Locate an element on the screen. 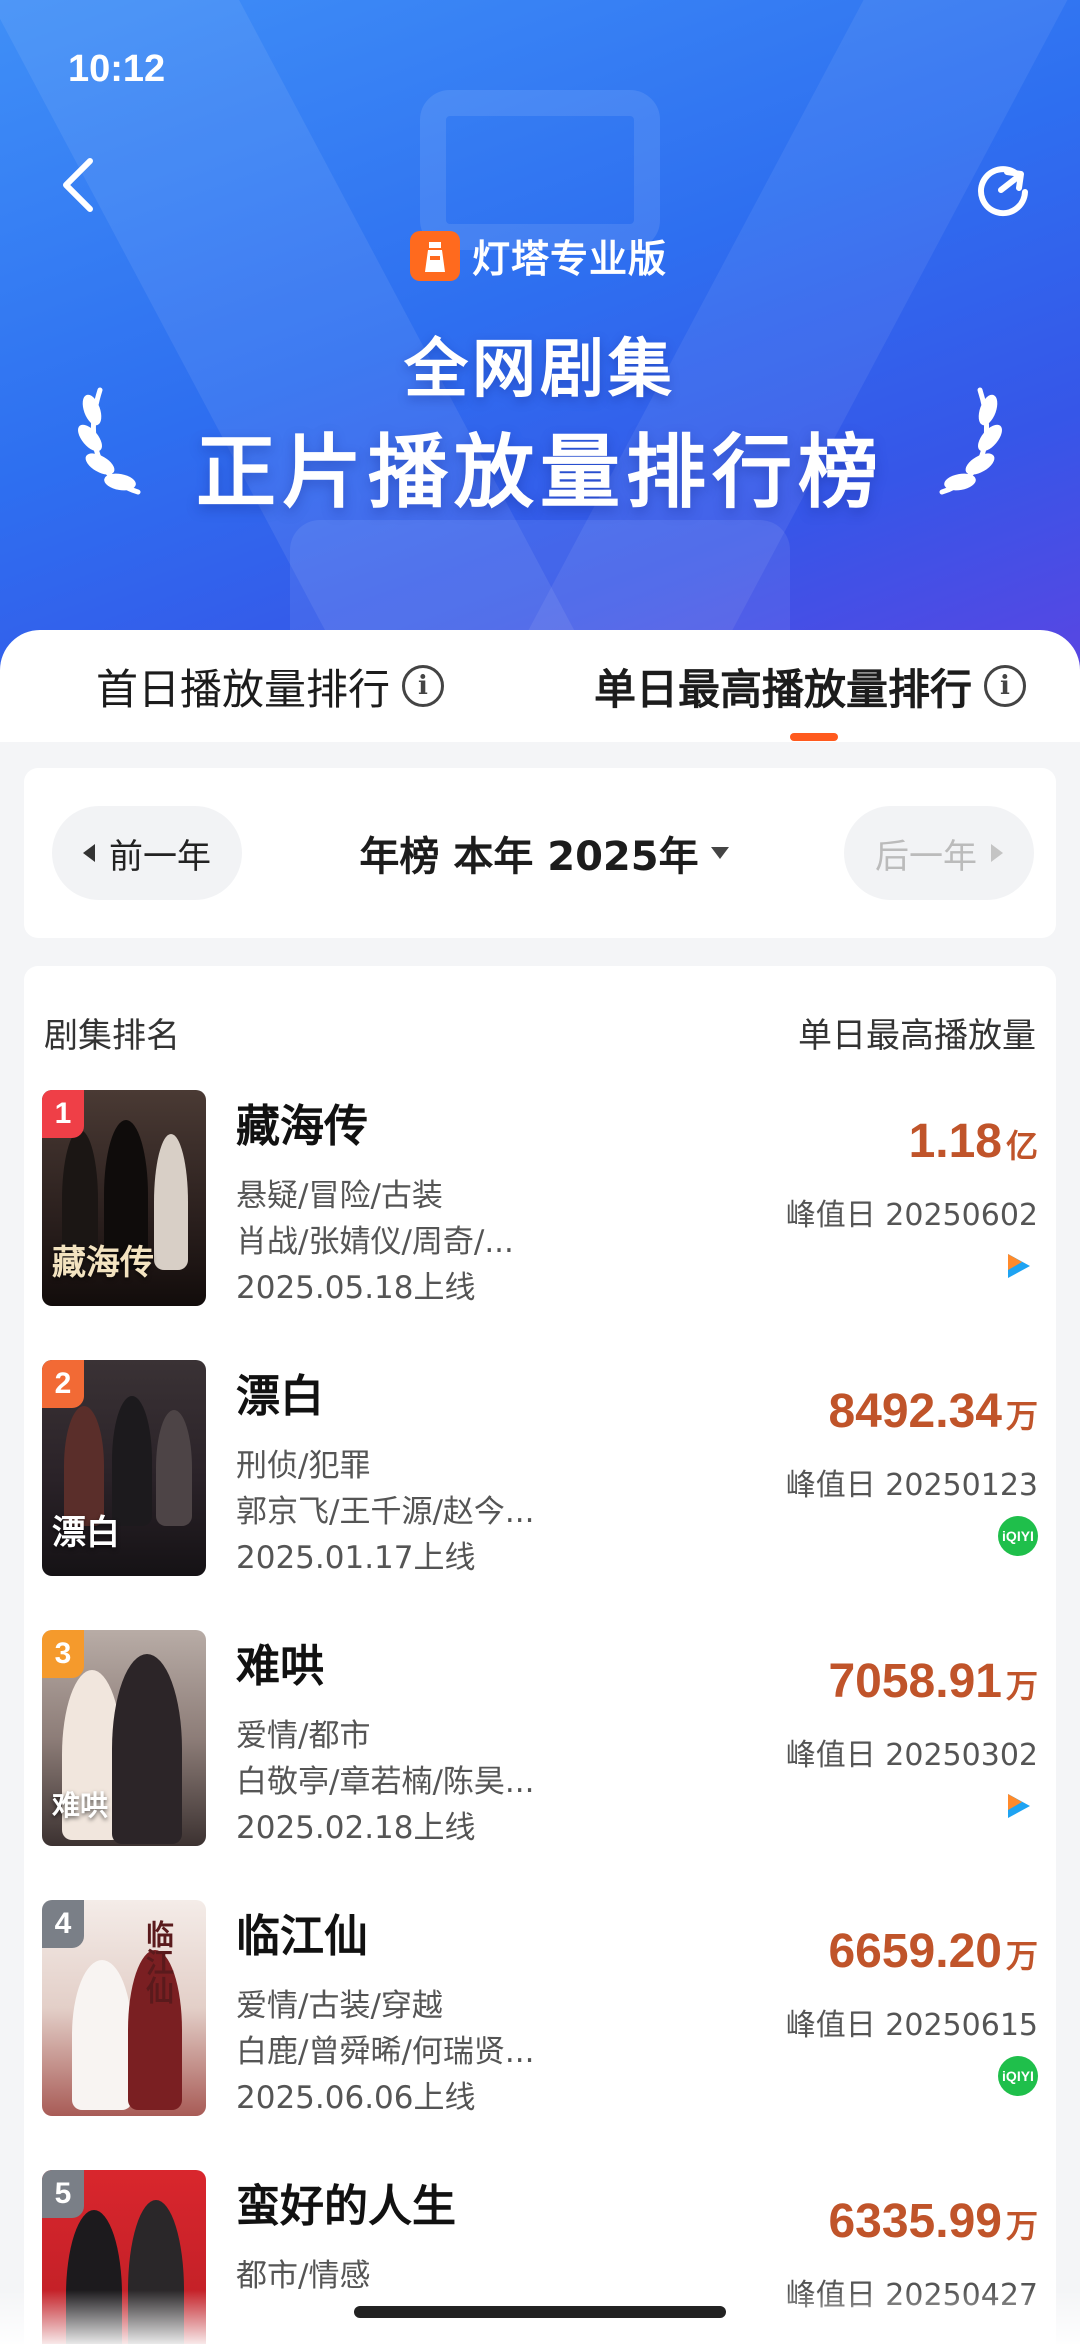 The width and height of the screenshot is (1080, 2344). share-icon is located at coordinates (1003, 191).